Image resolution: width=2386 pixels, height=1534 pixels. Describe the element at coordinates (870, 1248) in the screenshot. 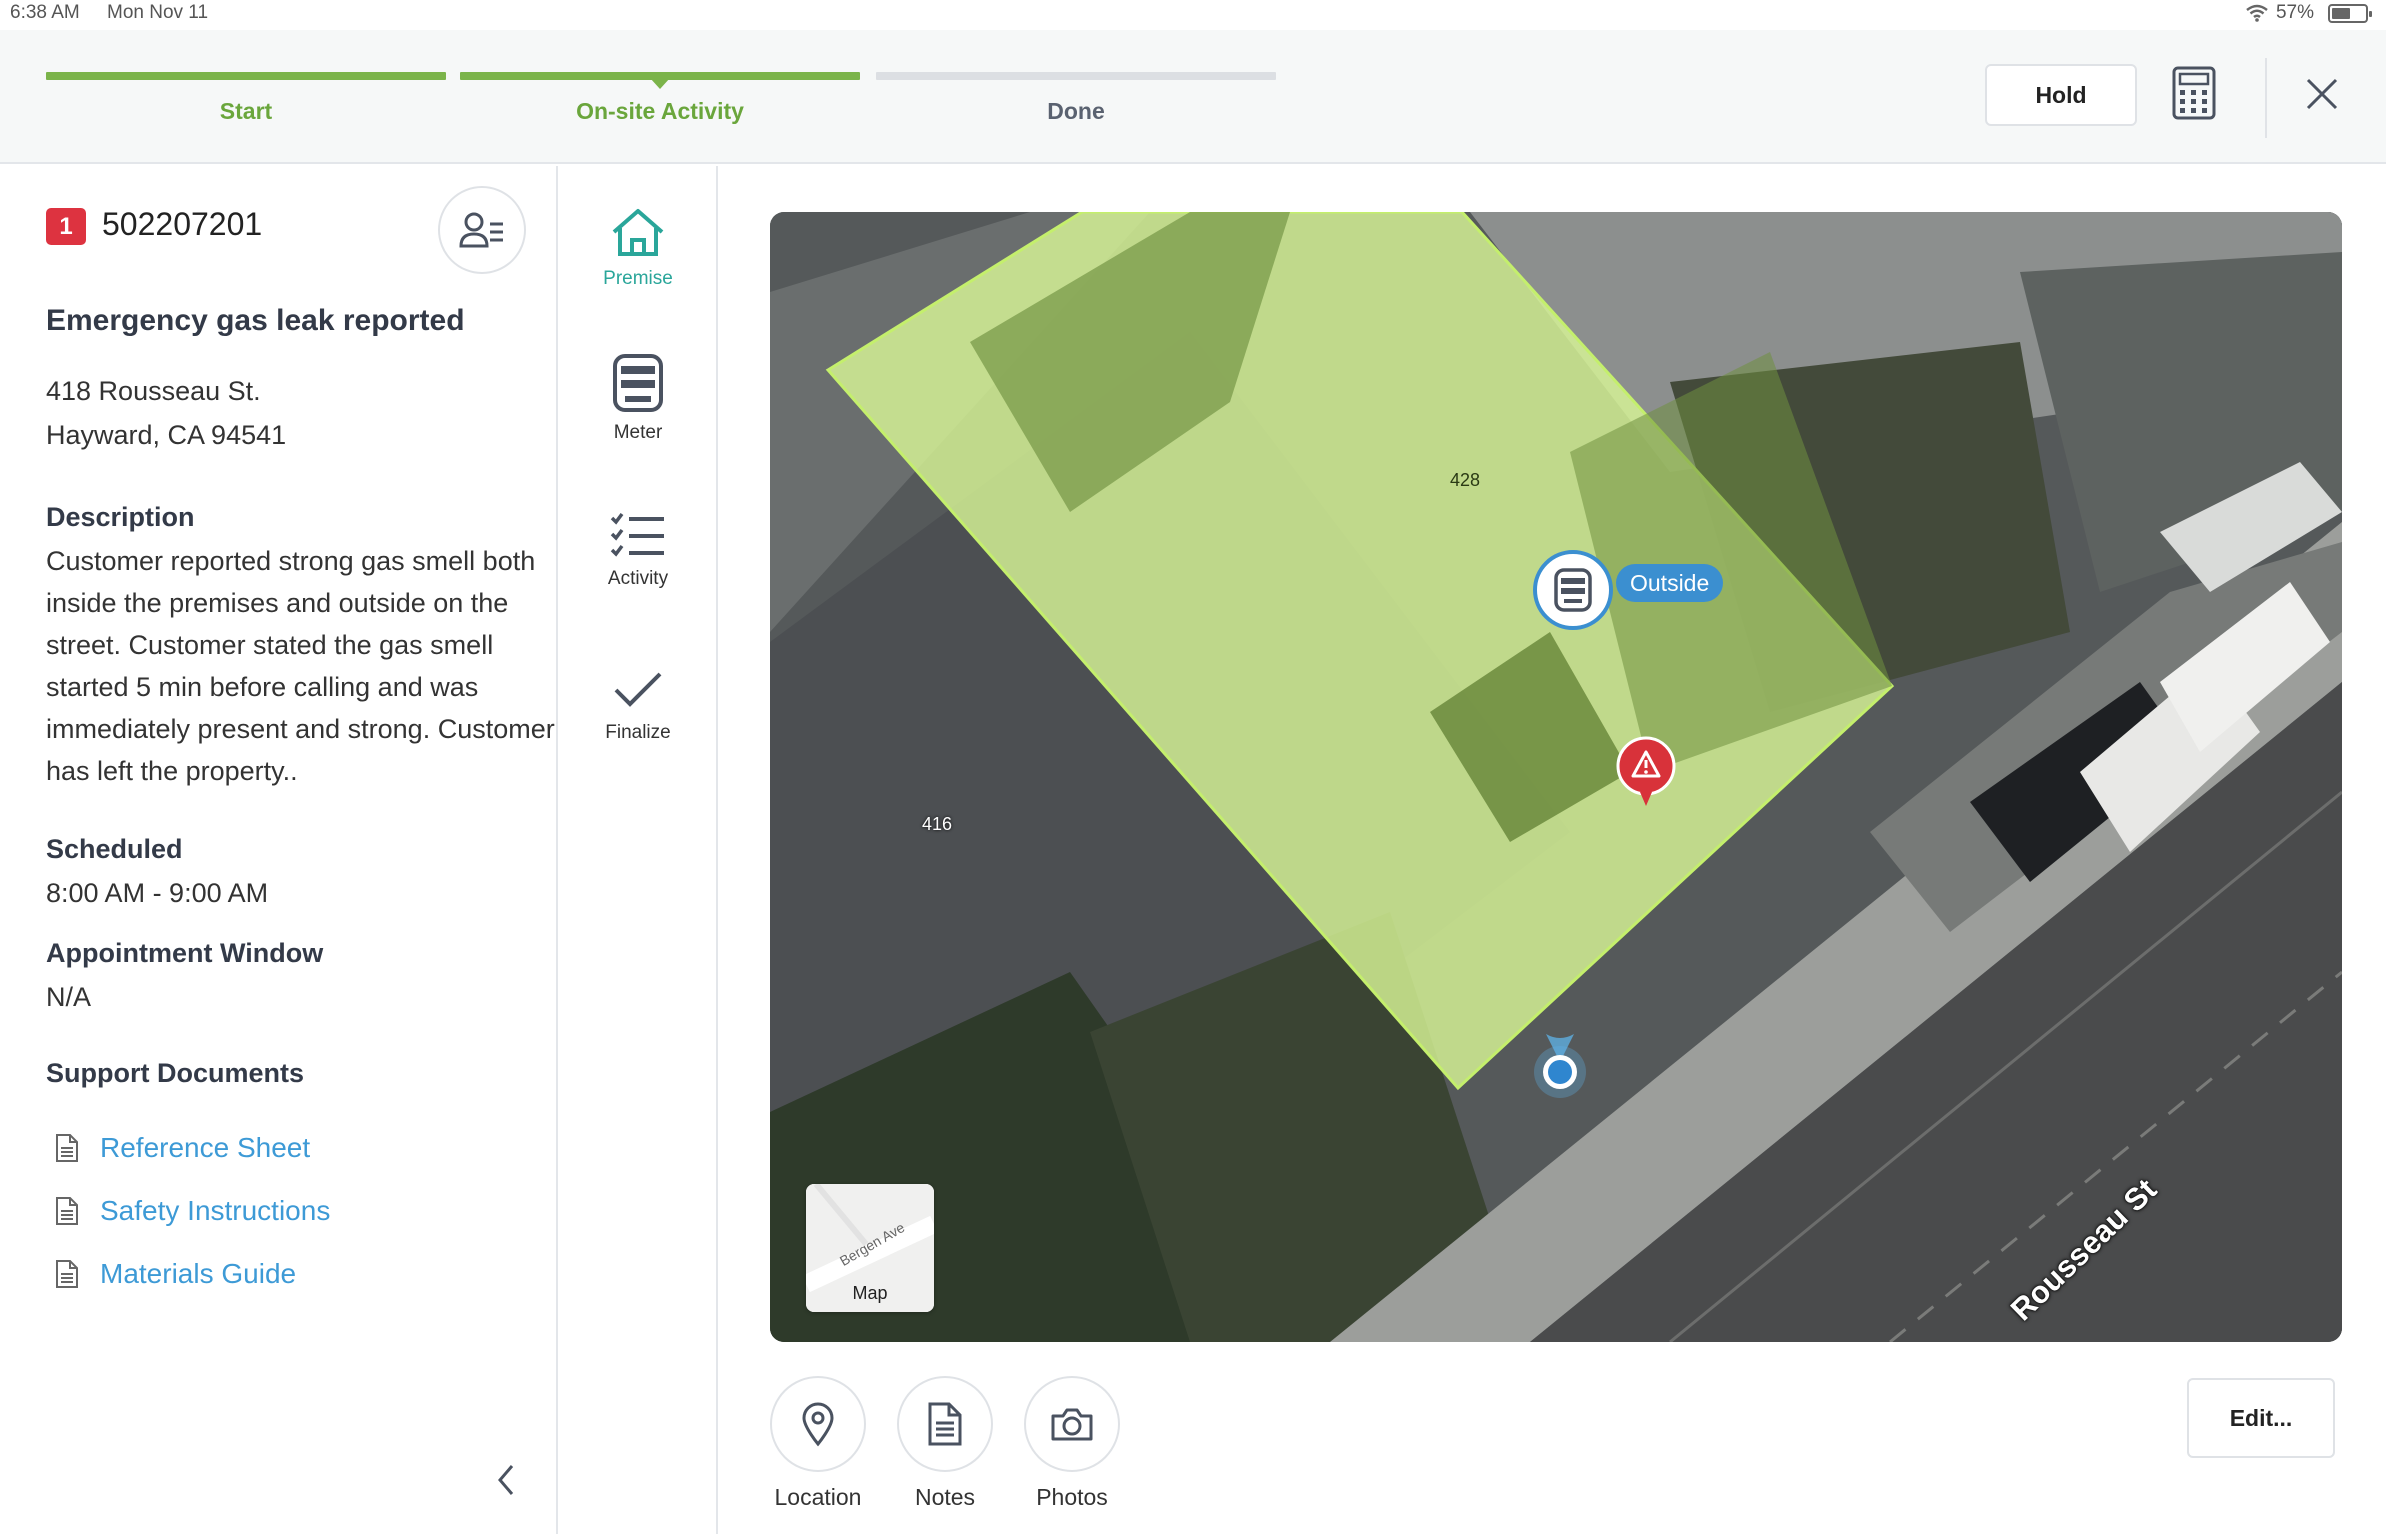

I see `map-type-toggle: Bergen Ave Map` at that location.